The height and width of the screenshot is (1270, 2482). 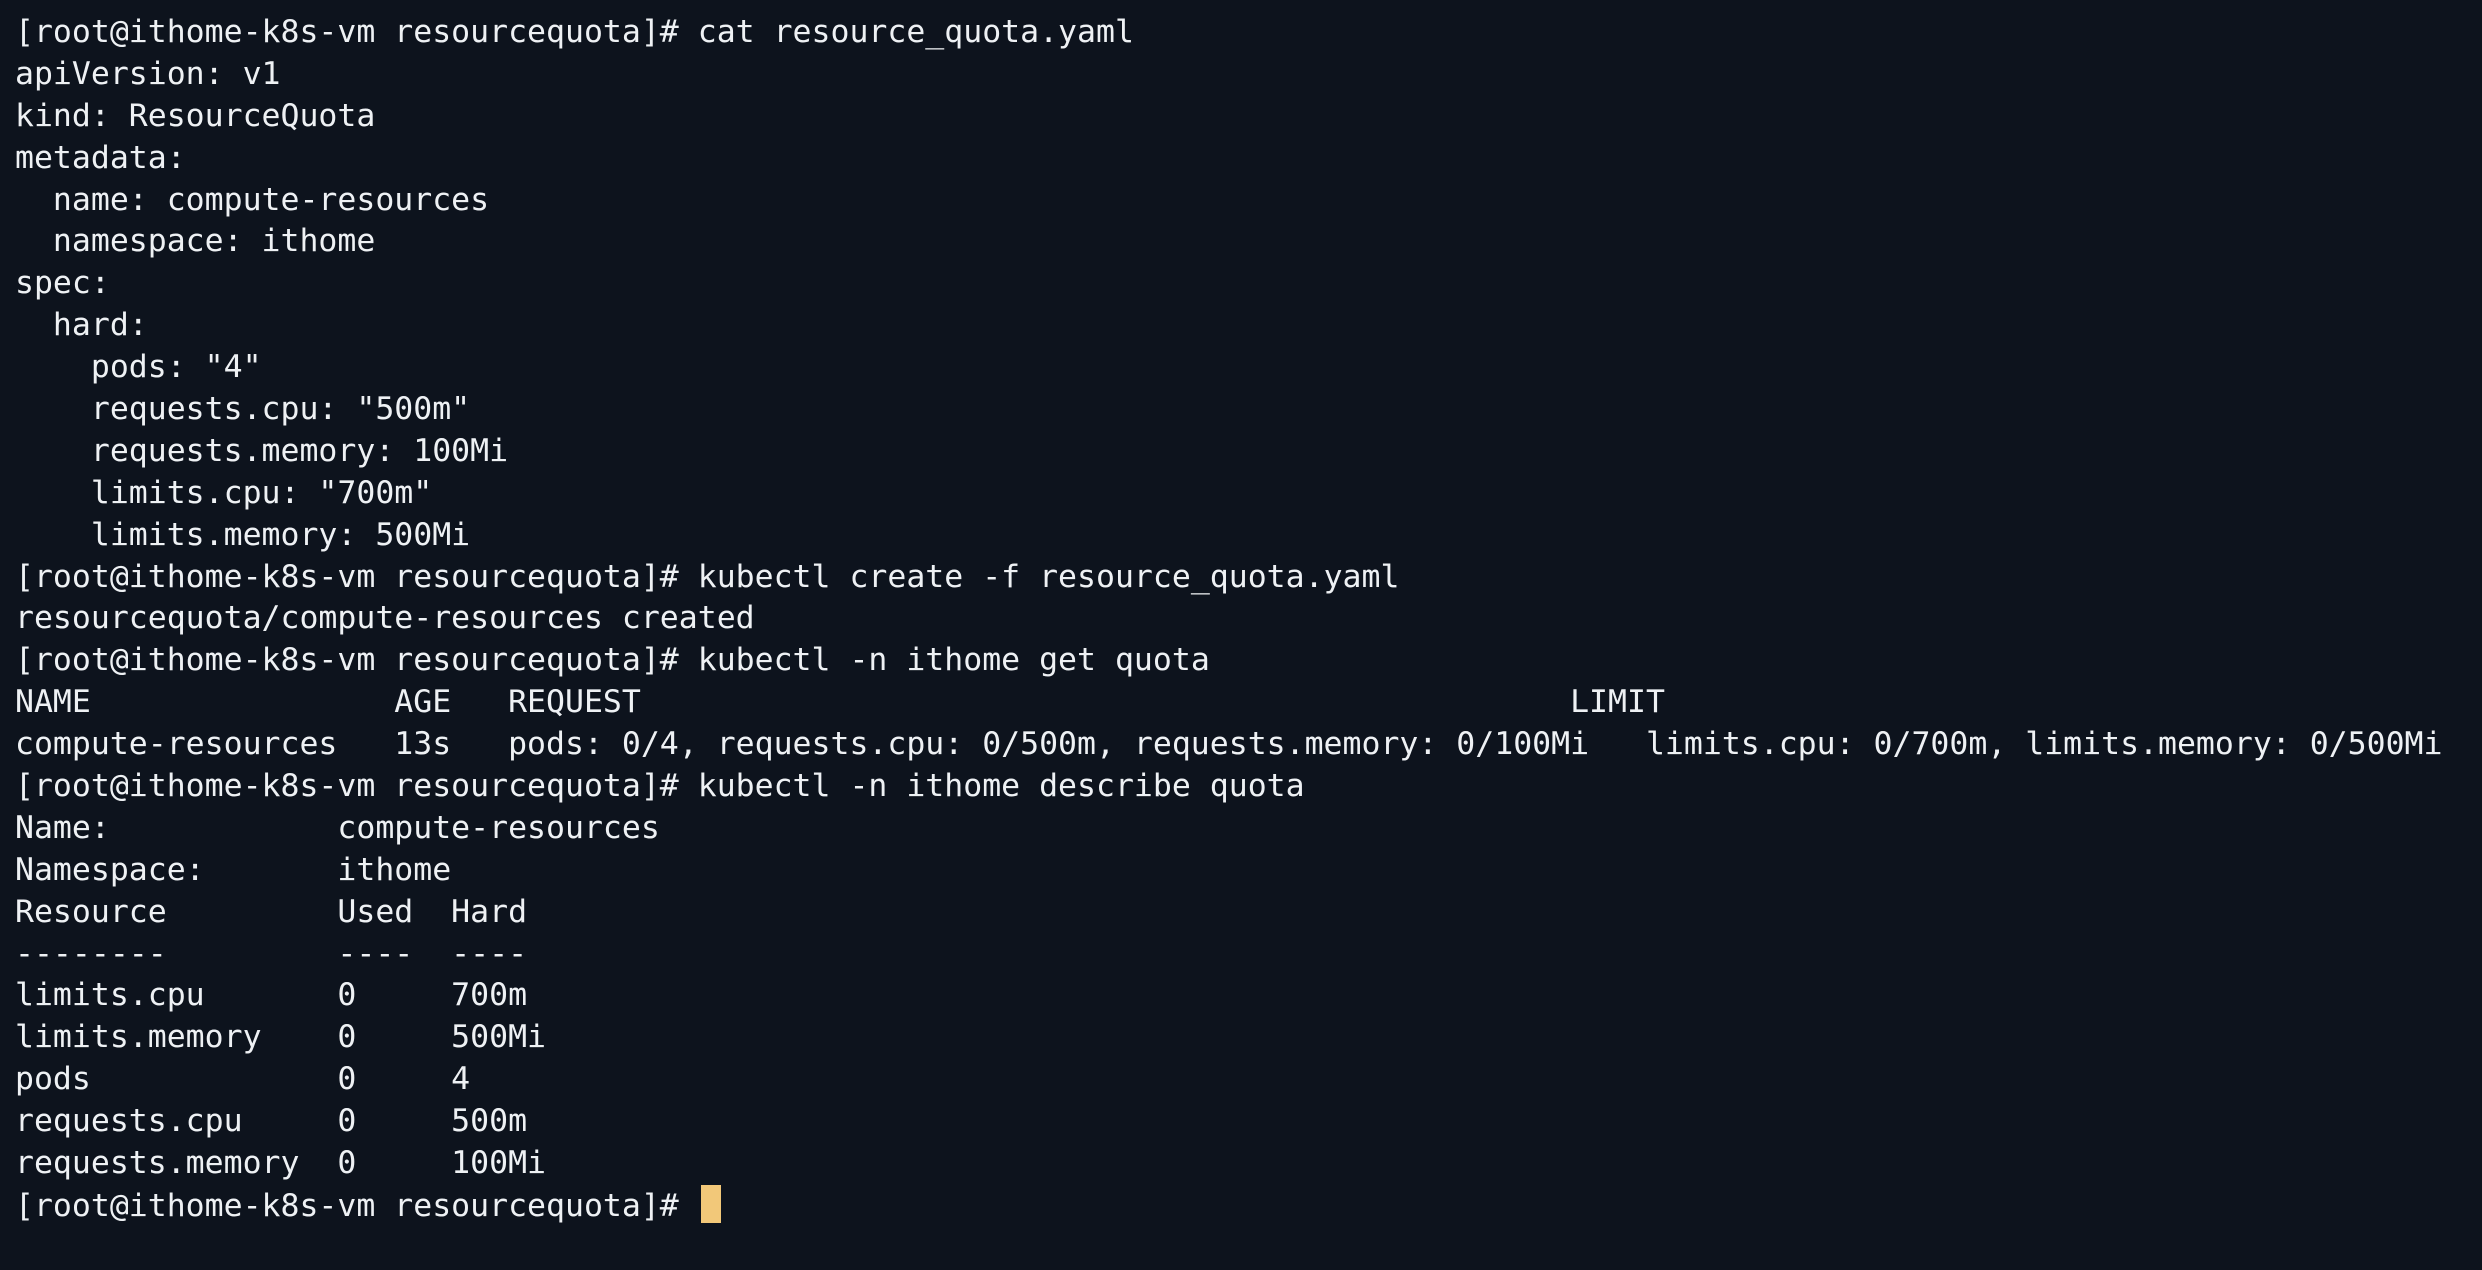 I want to click on output-text: pods 0 4, so click(x=243, y=1079).